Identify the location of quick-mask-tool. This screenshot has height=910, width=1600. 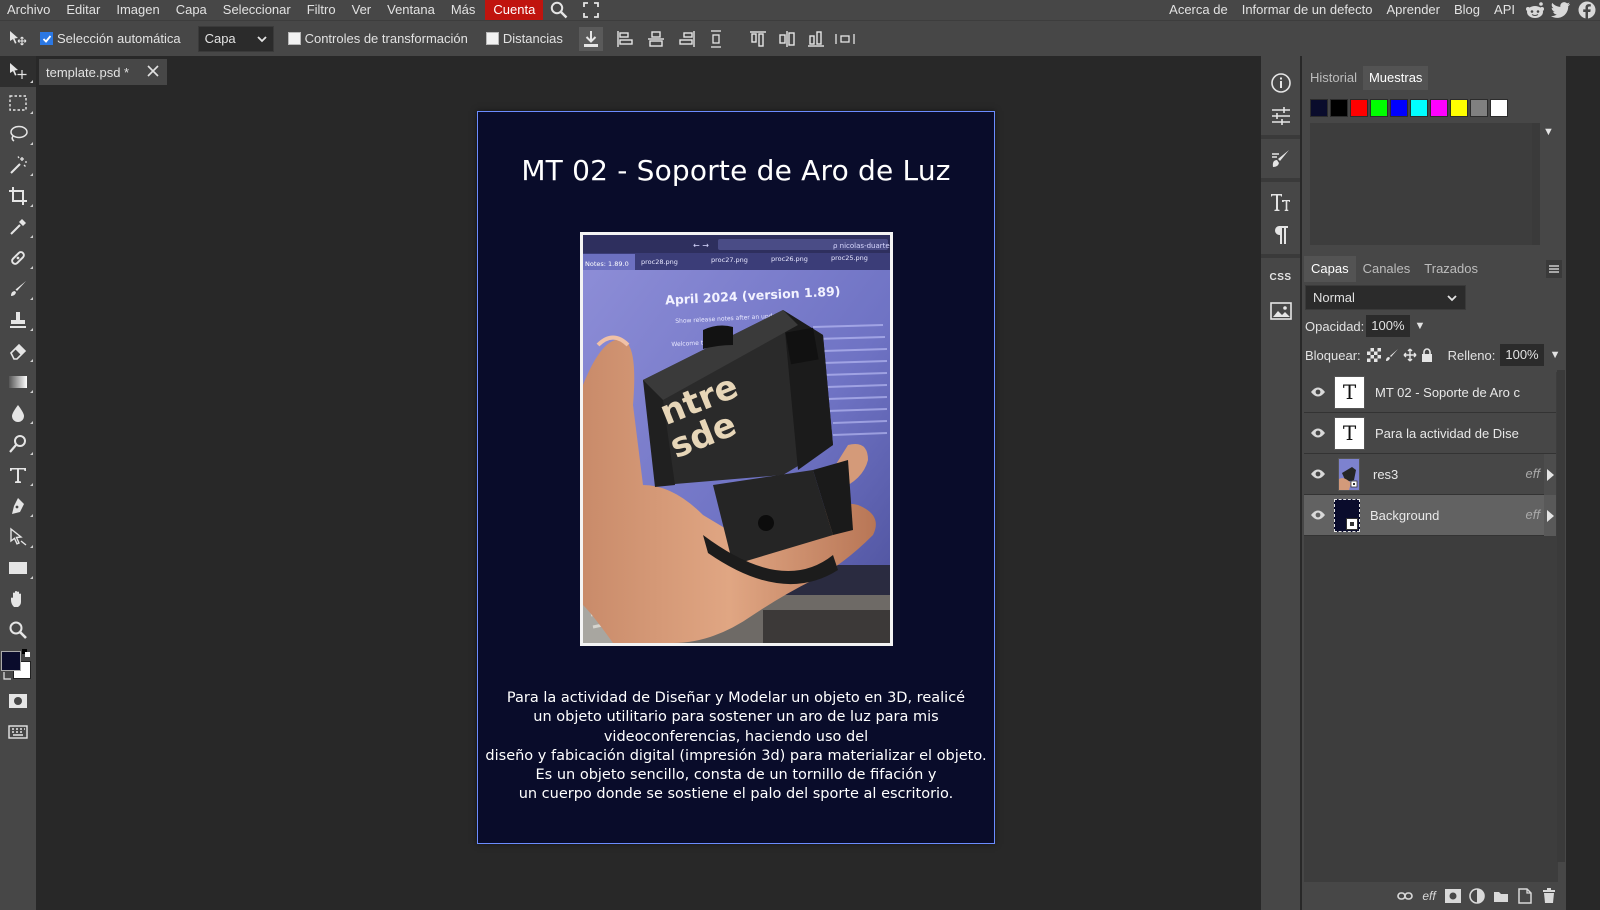
(18, 700).